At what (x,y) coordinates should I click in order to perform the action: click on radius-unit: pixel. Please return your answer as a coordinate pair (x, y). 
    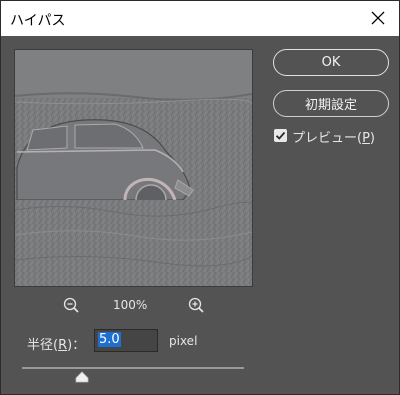
    Looking at the image, I should click on (183, 341).